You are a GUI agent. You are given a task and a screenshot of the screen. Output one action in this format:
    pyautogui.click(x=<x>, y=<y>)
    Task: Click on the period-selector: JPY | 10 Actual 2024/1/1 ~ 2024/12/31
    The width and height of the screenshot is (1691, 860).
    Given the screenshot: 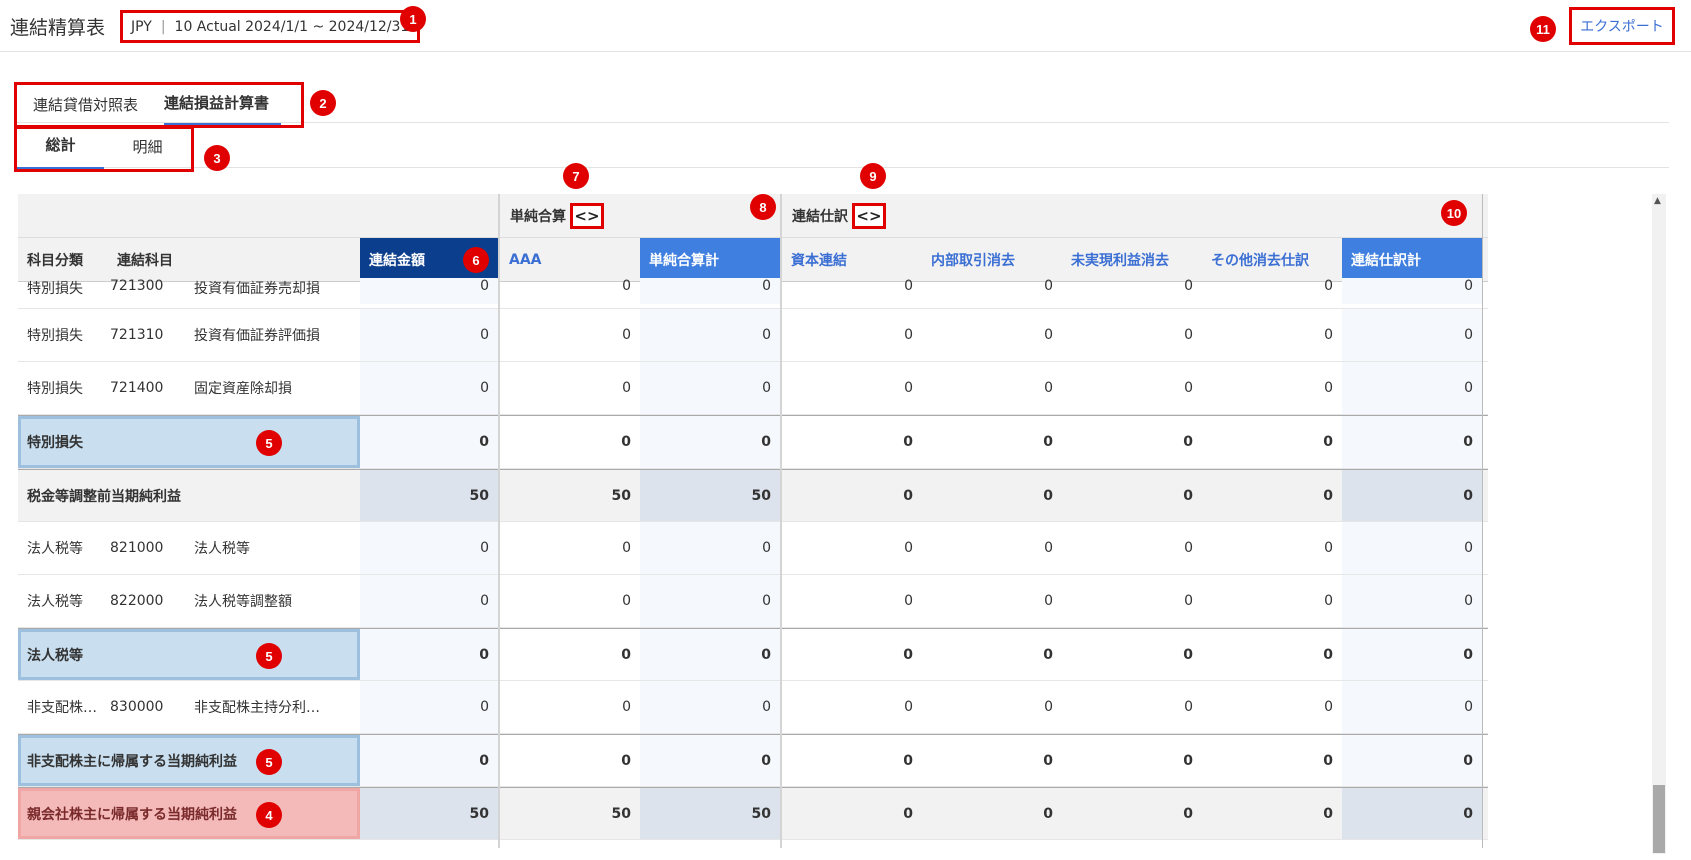 What is the action you would take?
    pyautogui.click(x=270, y=26)
    